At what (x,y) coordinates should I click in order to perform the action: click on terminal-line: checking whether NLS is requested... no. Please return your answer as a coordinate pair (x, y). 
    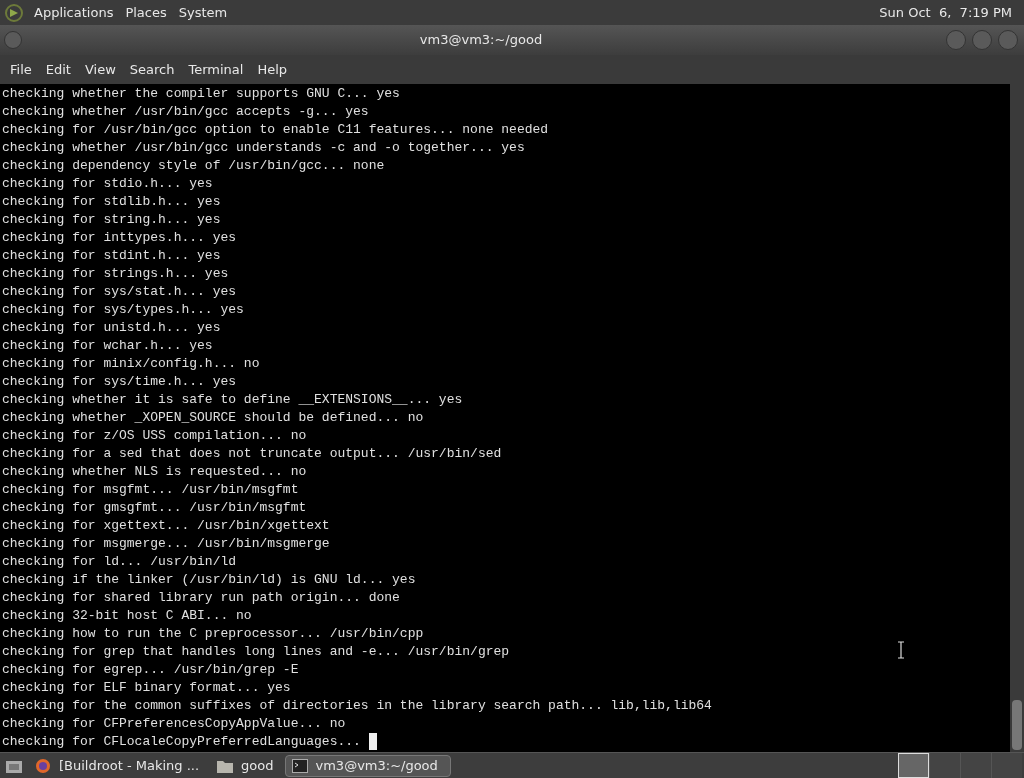
    Looking at the image, I should click on (154, 472).